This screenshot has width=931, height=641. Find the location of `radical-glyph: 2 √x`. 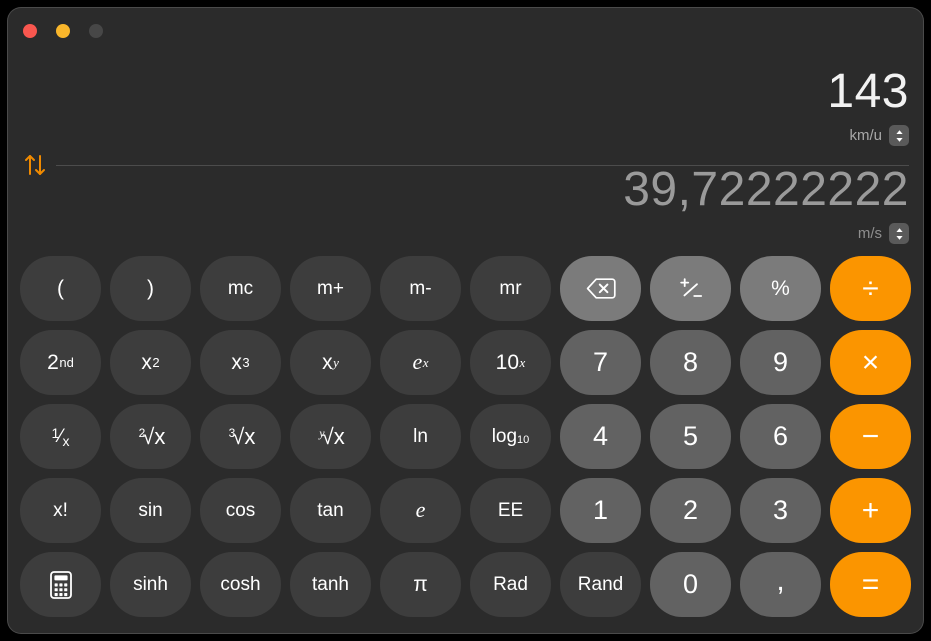

radical-glyph: 2 √x is located at coordinates (152, 436).